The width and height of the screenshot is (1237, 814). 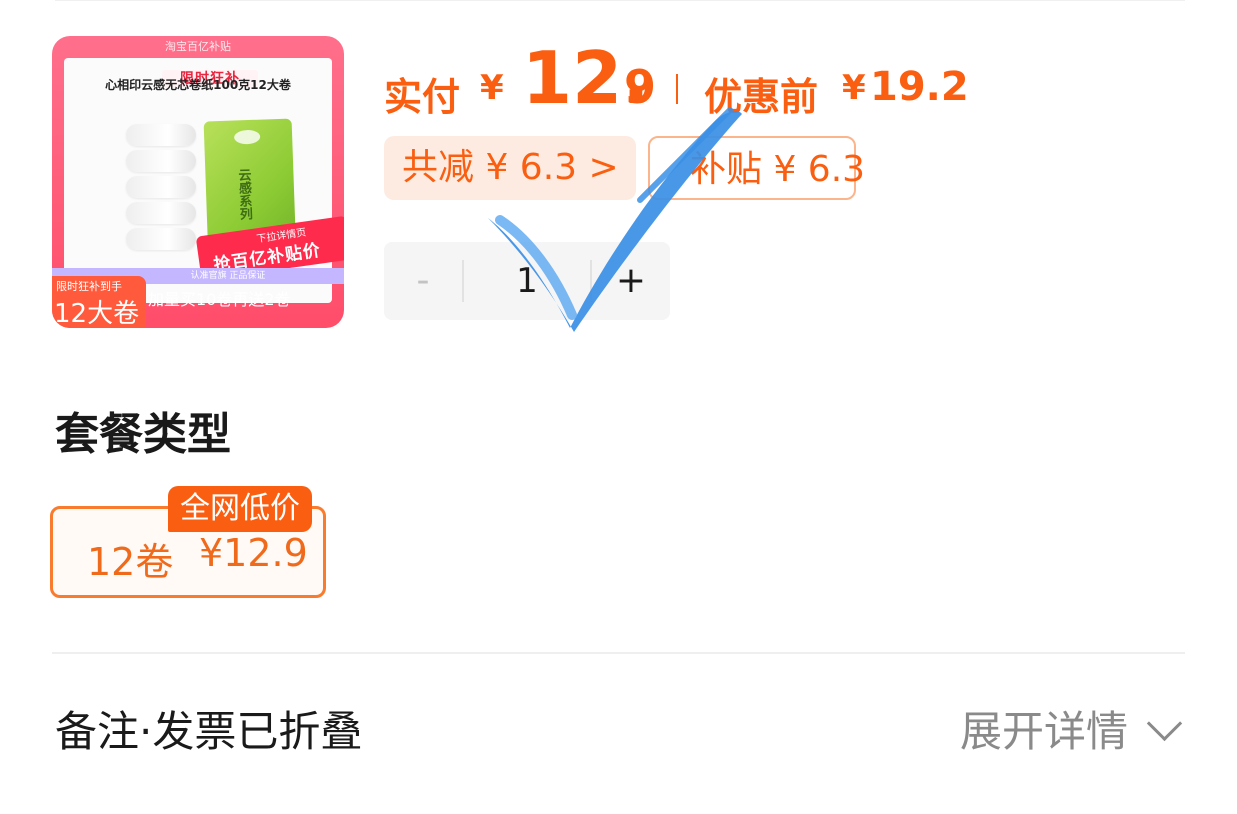 What do you see at coordinates (423, 281) in the screenshot?
I see `decrease-button: -` at bounding box center [423, 281].